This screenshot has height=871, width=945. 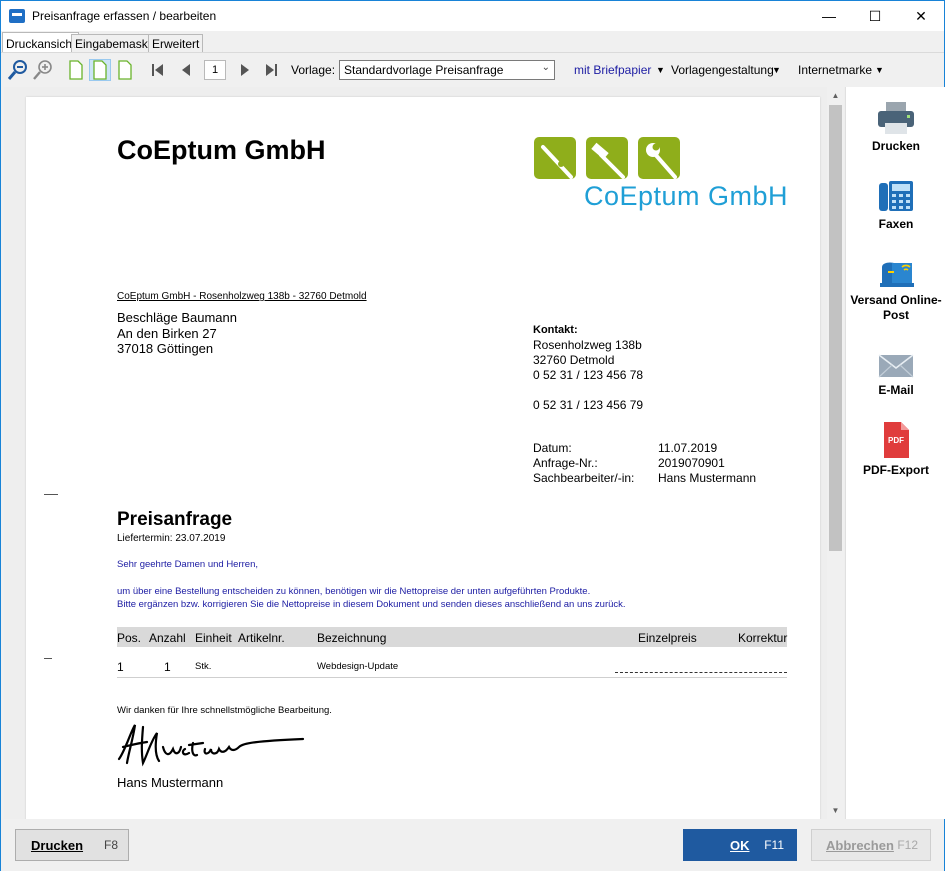 I want to click on column-header: Einheit, so click(x=213, y=638).